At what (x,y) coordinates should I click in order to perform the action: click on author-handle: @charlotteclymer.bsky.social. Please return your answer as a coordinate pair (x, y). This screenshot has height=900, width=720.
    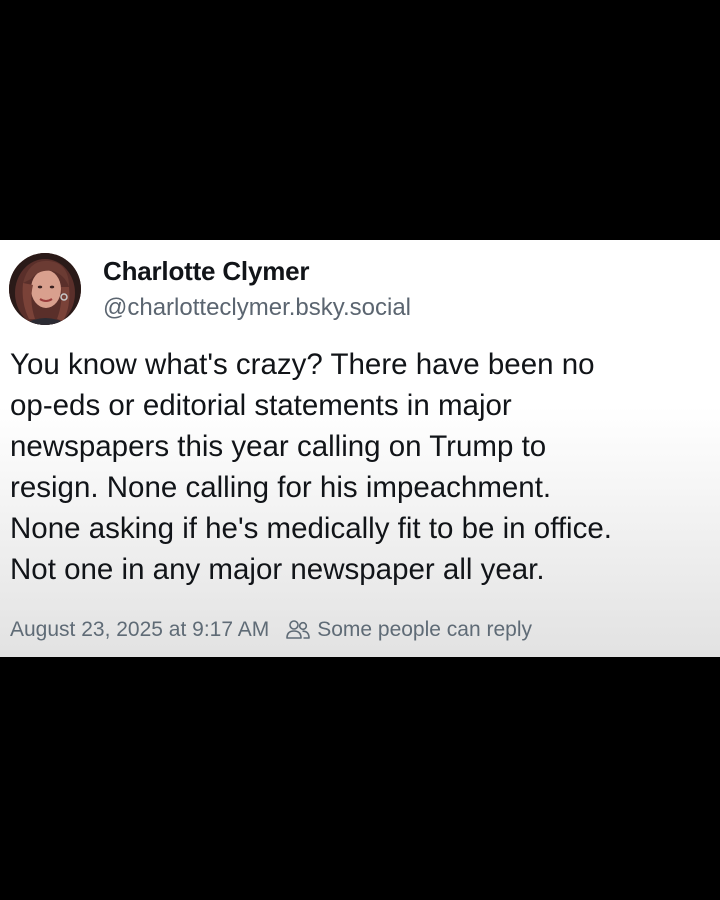
    Looking at the image, I should click on (257, 308).